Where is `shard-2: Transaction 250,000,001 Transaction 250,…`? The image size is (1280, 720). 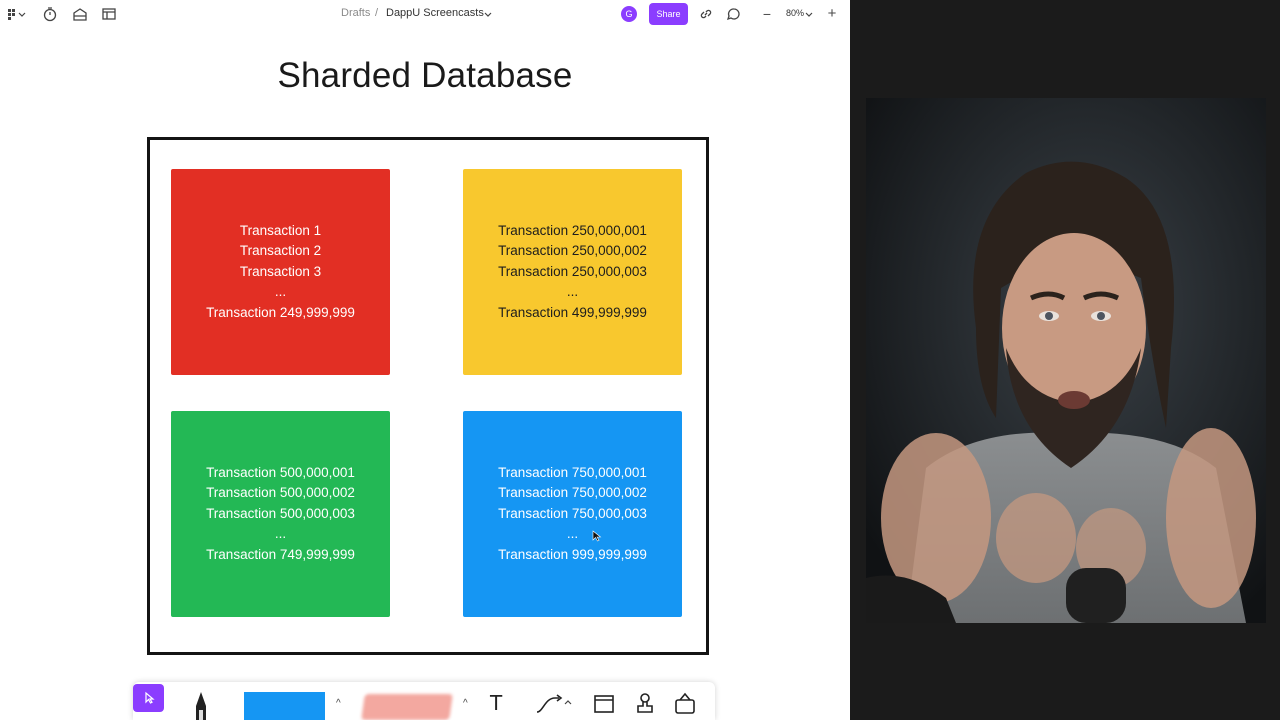 shard-2: Transaction 250,000,001 Transaction 250,… is located at coordinates (572, 272).